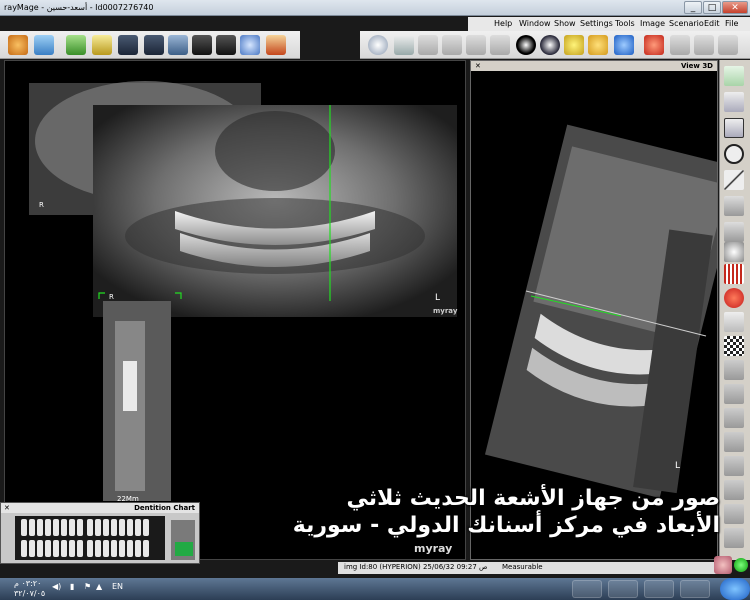 The height and width of the screenshot is (600, 750). I want to click on brightness-icon, so click(574, 45).